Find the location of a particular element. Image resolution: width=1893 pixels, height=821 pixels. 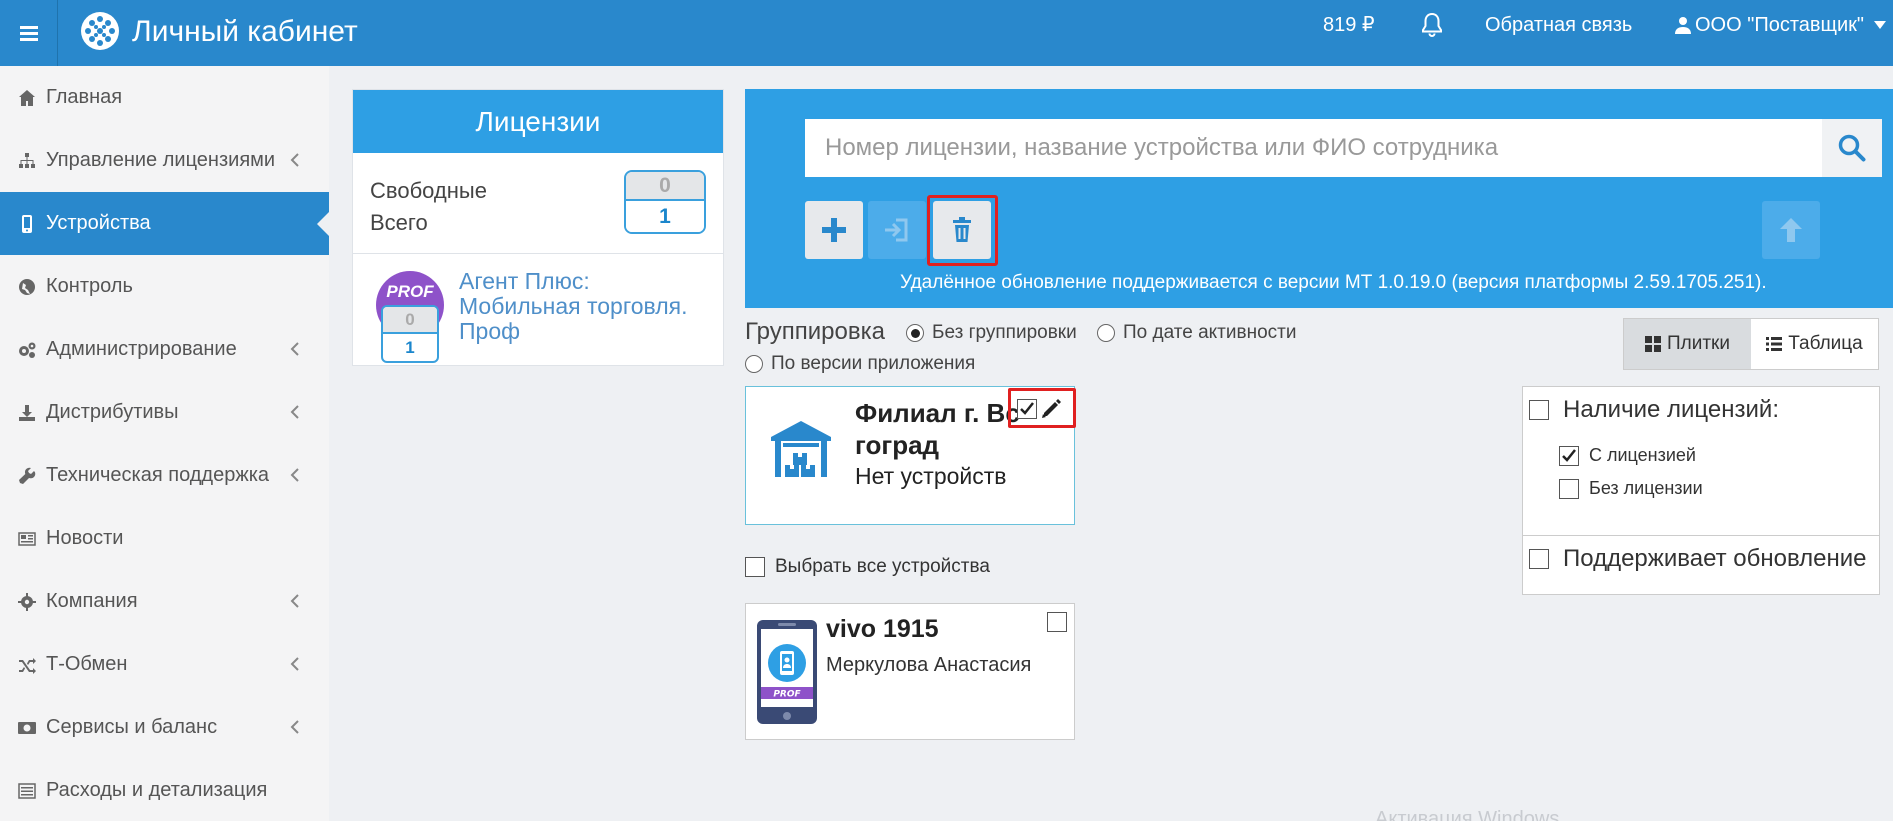

with-license-checkbox is located at coordinates (1569, 455).